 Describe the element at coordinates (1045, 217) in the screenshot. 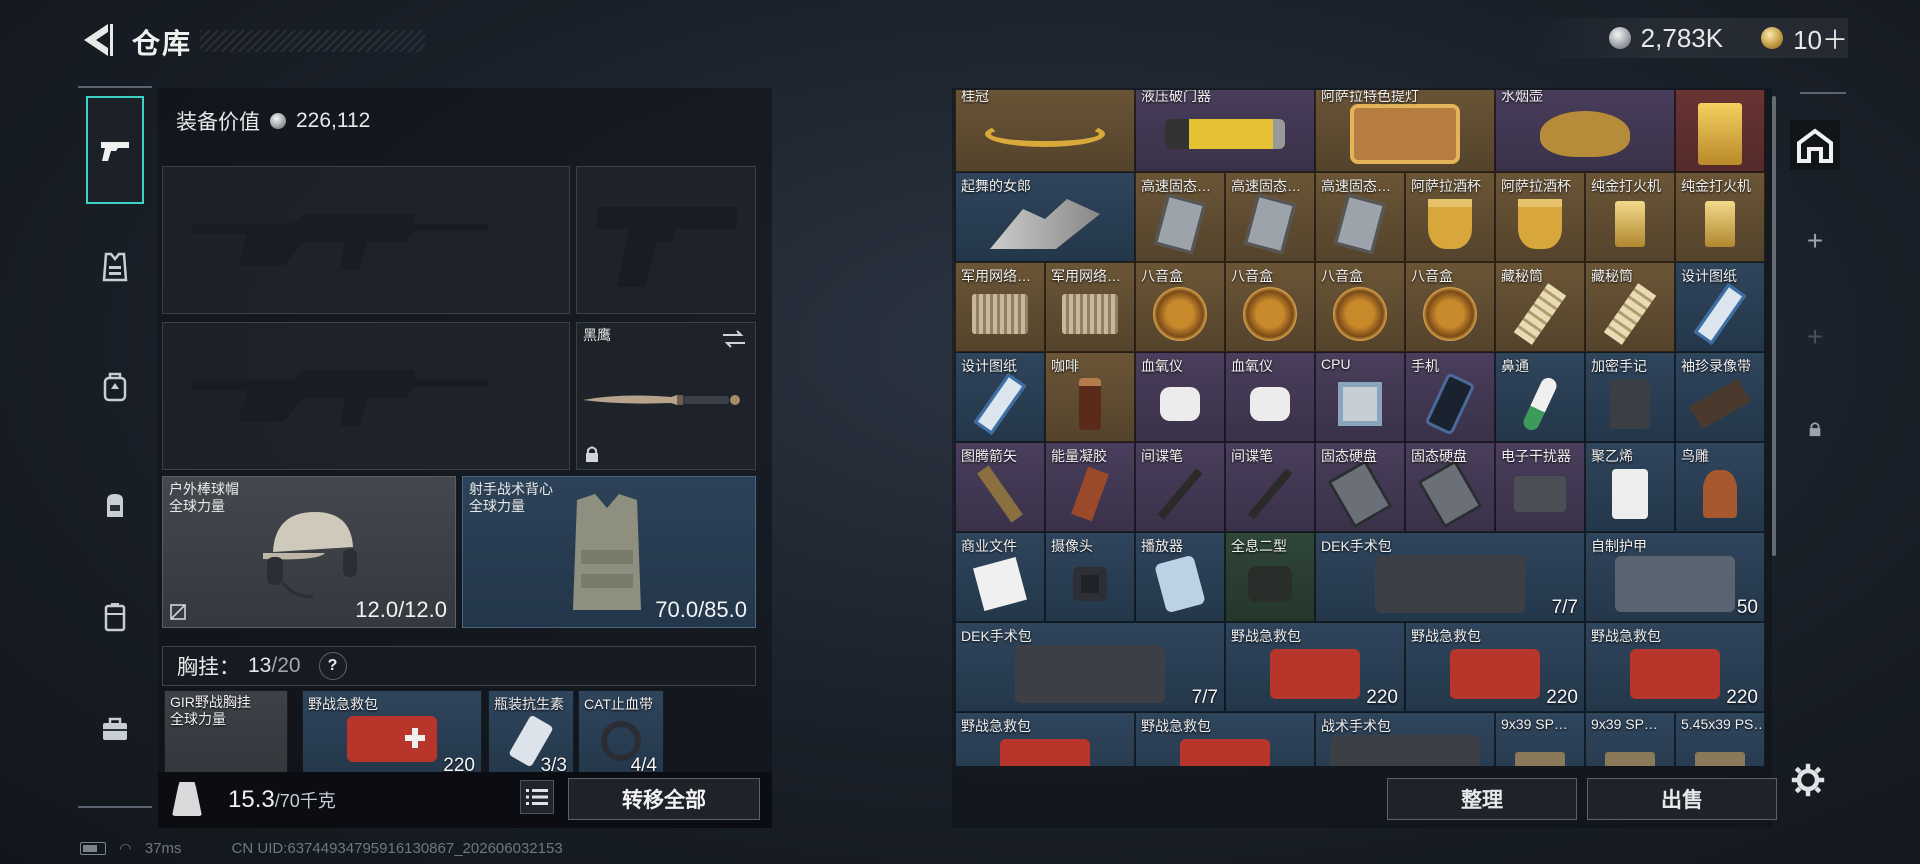

I see `grid-item: 起舞的女郎` at that location.